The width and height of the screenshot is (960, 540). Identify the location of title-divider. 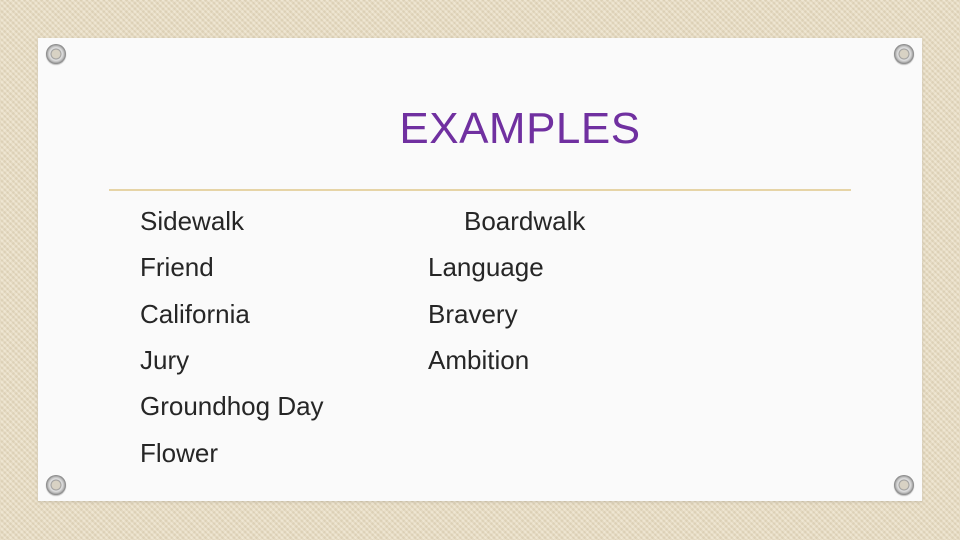
(480, 190).